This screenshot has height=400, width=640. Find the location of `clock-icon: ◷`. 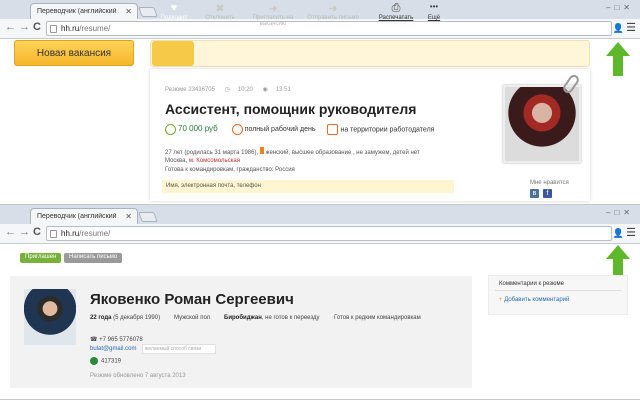

clock-icon: ◷ is located at coordinates (227, 90).